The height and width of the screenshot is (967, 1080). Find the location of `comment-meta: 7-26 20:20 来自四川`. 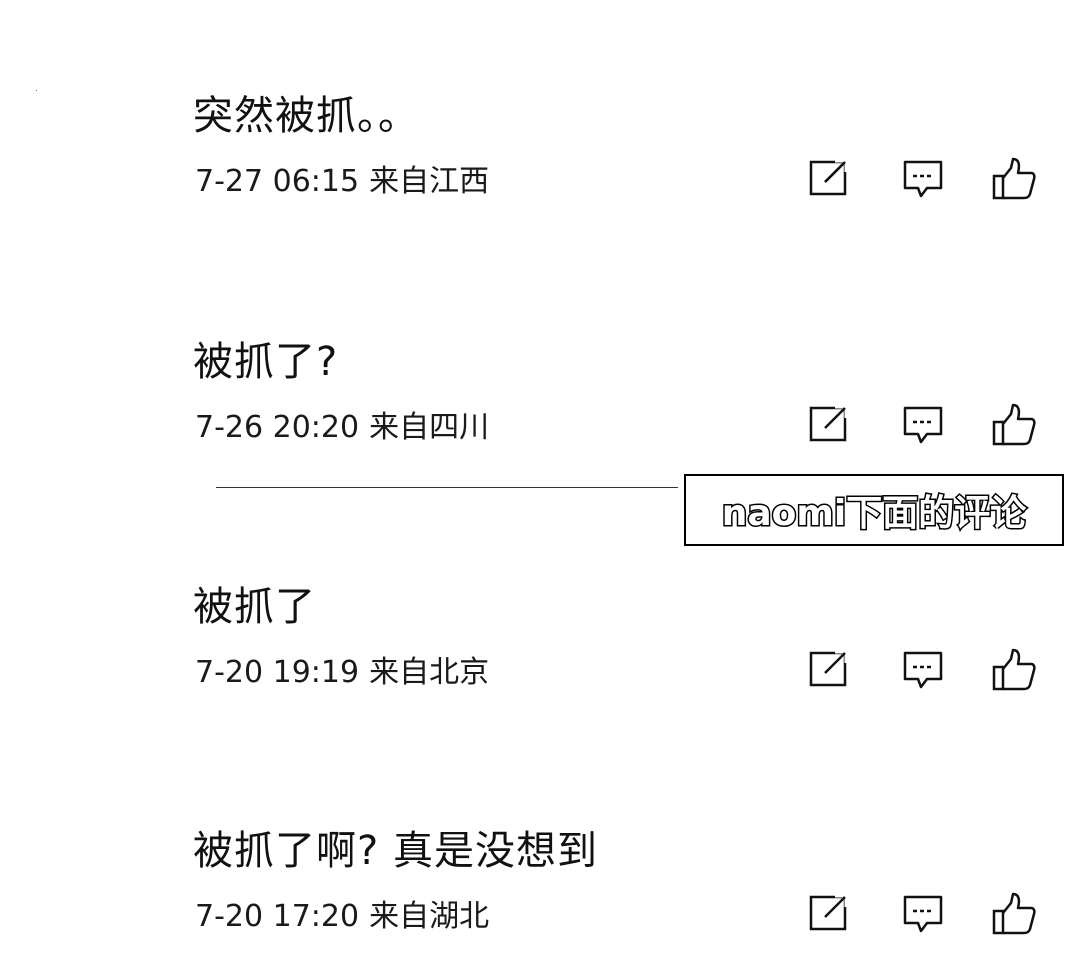

comment-meta: 7-26 20:20 来自四川 is located at coordinates (342, 428).